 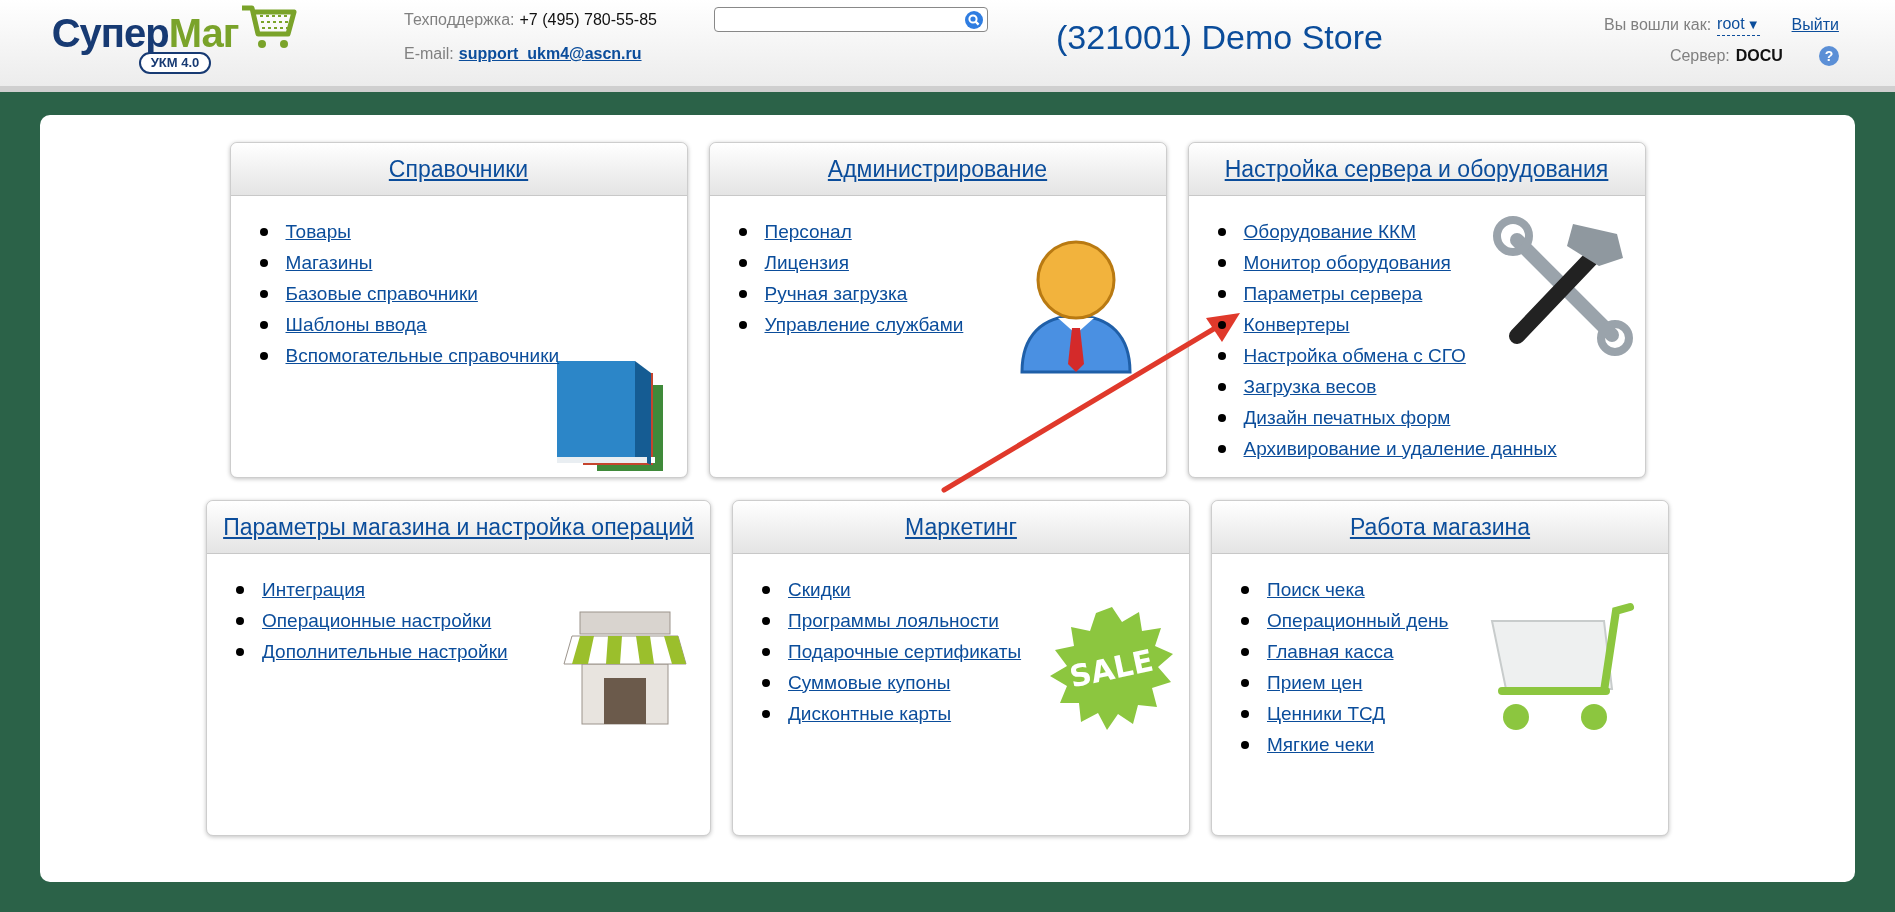 What do you see at coordinates (175, 63) in the screenshot?
I see `version-badge: УКМ 4.0` at bounding box center [175, 63].